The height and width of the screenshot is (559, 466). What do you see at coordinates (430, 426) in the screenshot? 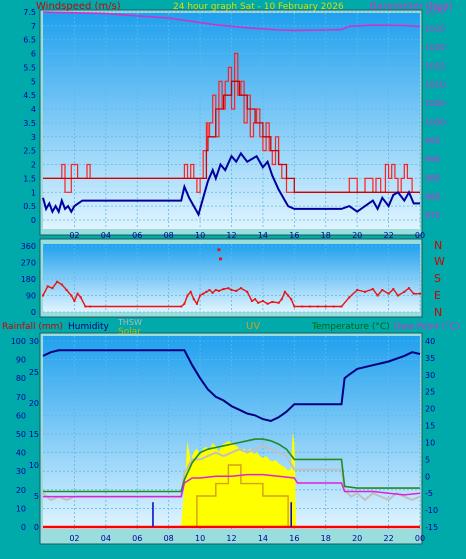
I see `temperature-tick-label: 15` at bounding box center [430, 426].